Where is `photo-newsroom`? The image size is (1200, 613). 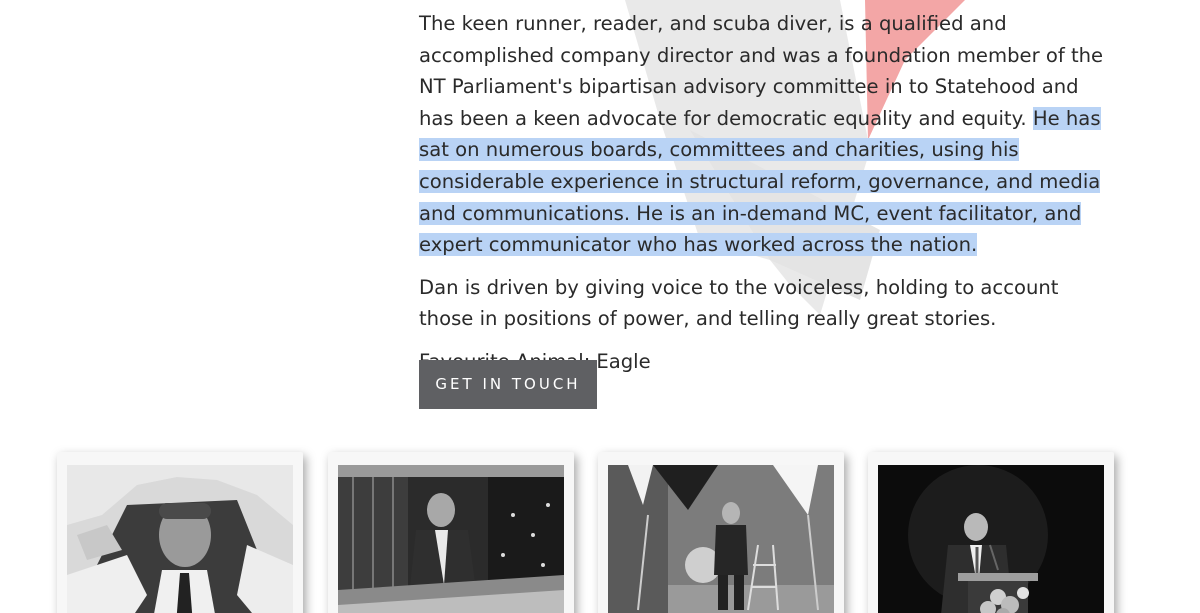
photo-newsroom is located at coordinates (451, 539).